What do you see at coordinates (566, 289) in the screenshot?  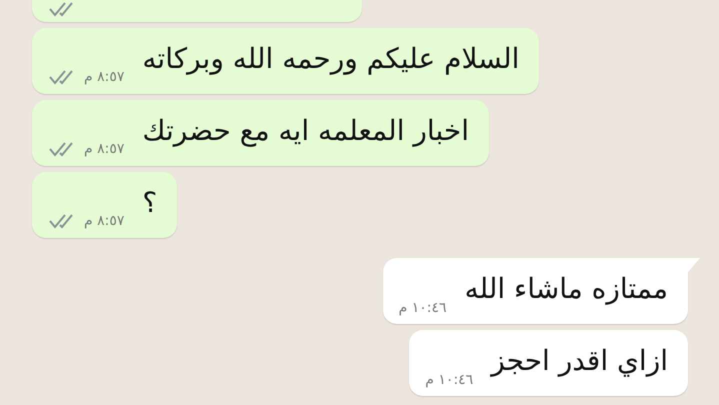 I see `message-text: ممتازه ماشاء الله` at bounding box center [566, 289].